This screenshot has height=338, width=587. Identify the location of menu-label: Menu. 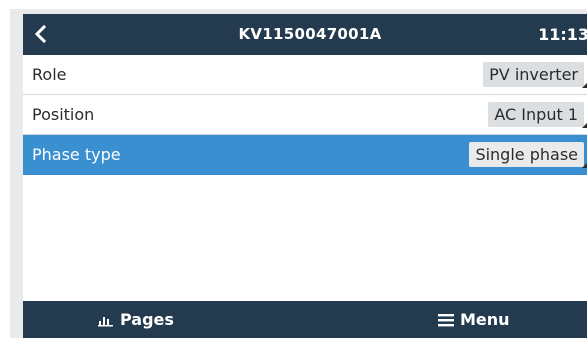
(485, 319).